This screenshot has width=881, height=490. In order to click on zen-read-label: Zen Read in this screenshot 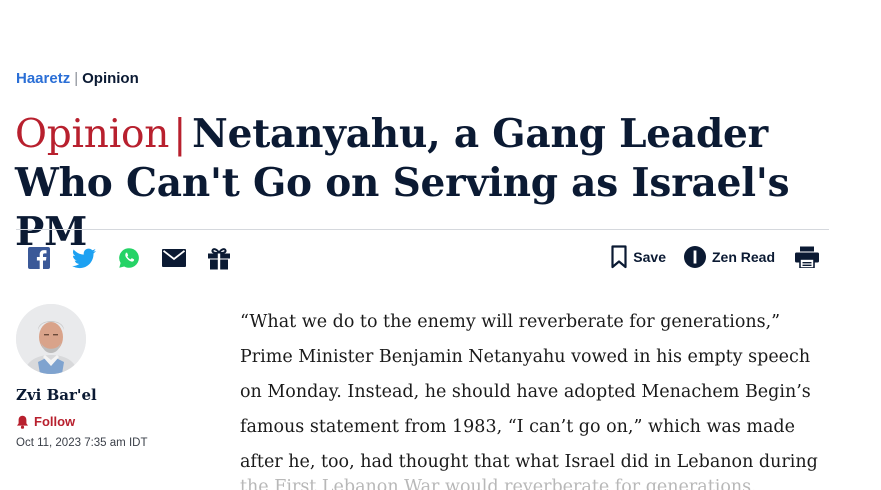, I will do `click(743, 257)`.